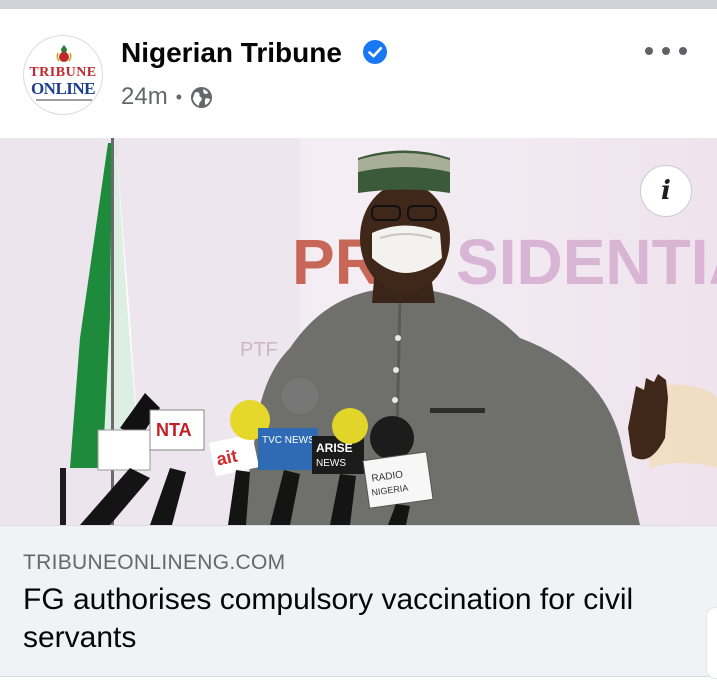 The width and height of the screenshot is (717, 684). I want to click on svg-text: SIDENTIA, so click(586, 262).